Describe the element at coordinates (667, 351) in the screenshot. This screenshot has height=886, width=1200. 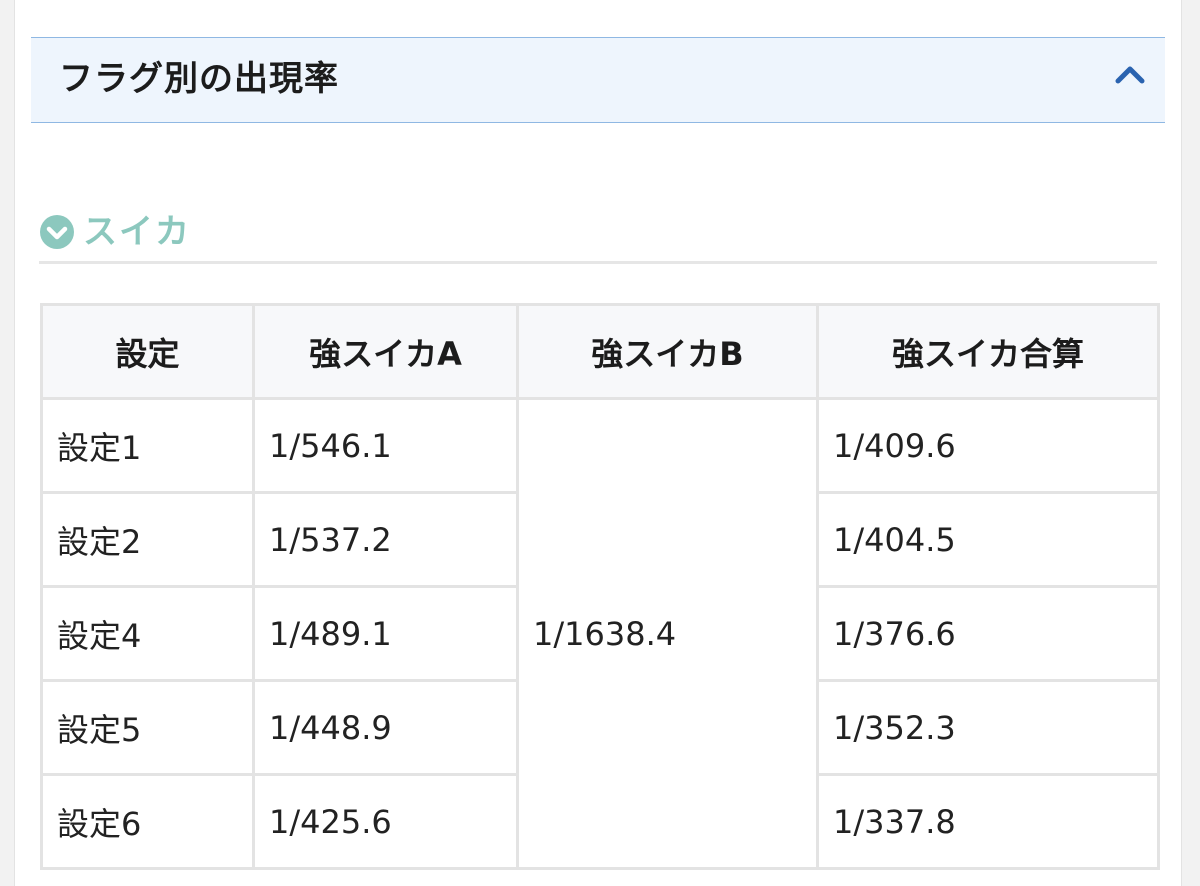
I see `header-strong-suika-b: 強スイカB` at that location.